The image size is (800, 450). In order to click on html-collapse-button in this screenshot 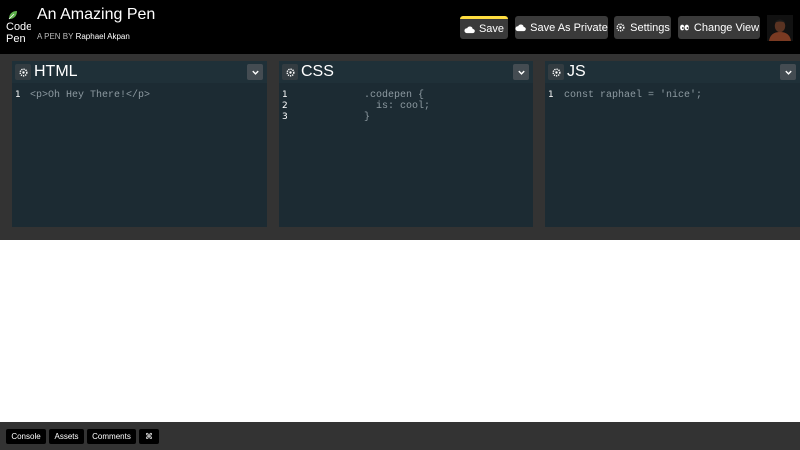, I will do `click(255, 72)`.